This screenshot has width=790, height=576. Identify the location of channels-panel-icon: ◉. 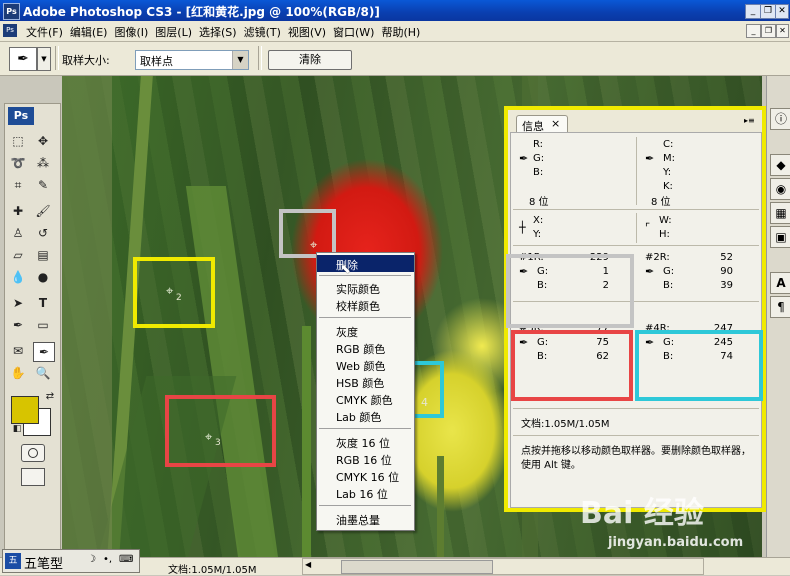
(780, 189).